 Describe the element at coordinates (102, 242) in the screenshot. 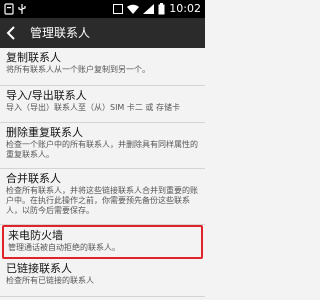

I see `list-item-call-firewall: 来电防火墙 管理通话被自动拒绝的联系人。` at that location.